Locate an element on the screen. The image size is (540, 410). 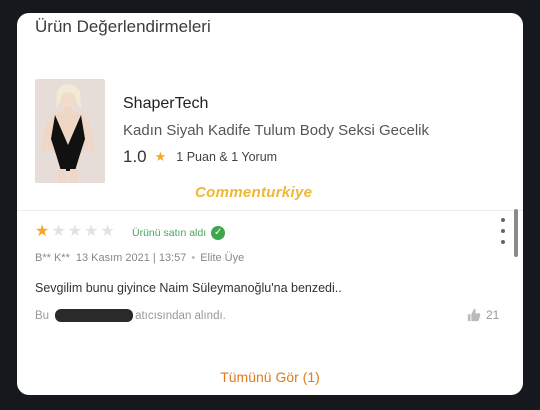
purchased-badge: Ürünü satın aldı ✓ is located at coordinates (179, 233).